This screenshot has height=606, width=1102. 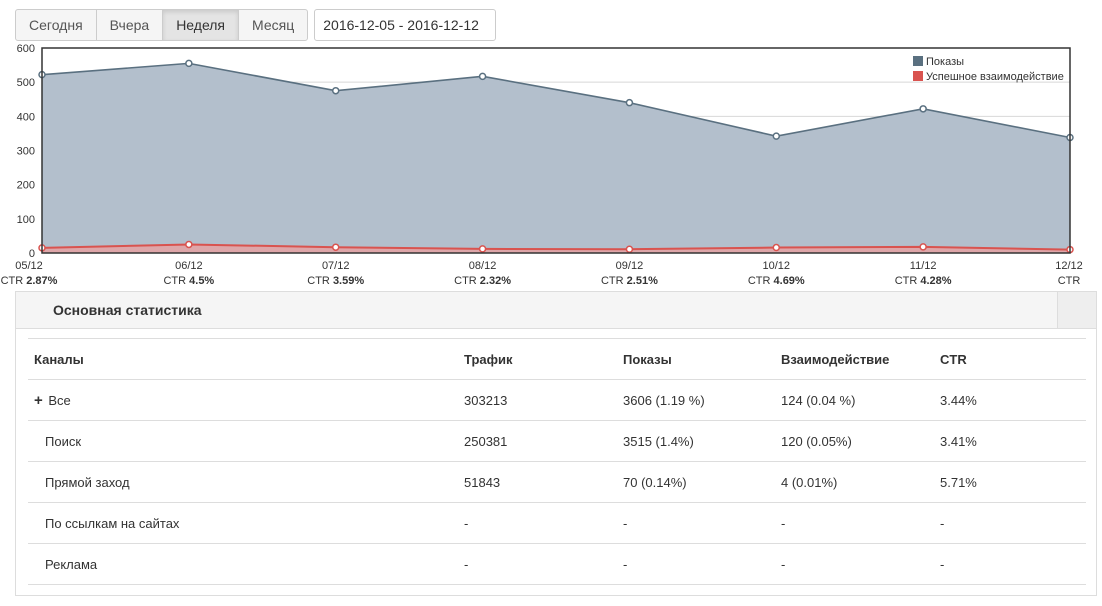 I want to click on channel-name: Все, so click(x=59, y=400).